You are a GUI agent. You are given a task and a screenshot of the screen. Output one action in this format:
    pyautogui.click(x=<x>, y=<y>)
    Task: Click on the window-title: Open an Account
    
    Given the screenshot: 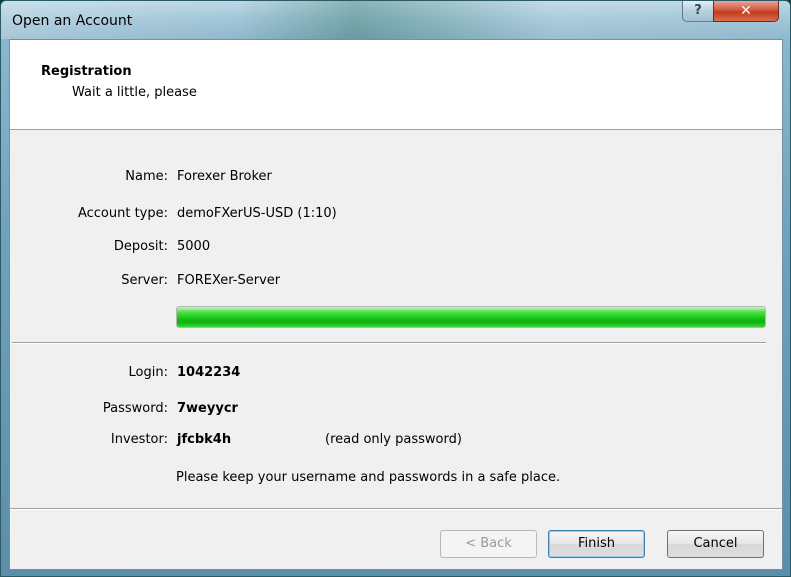 What is the action you would take?
    pyautogui.click(x=72, y=21)
    